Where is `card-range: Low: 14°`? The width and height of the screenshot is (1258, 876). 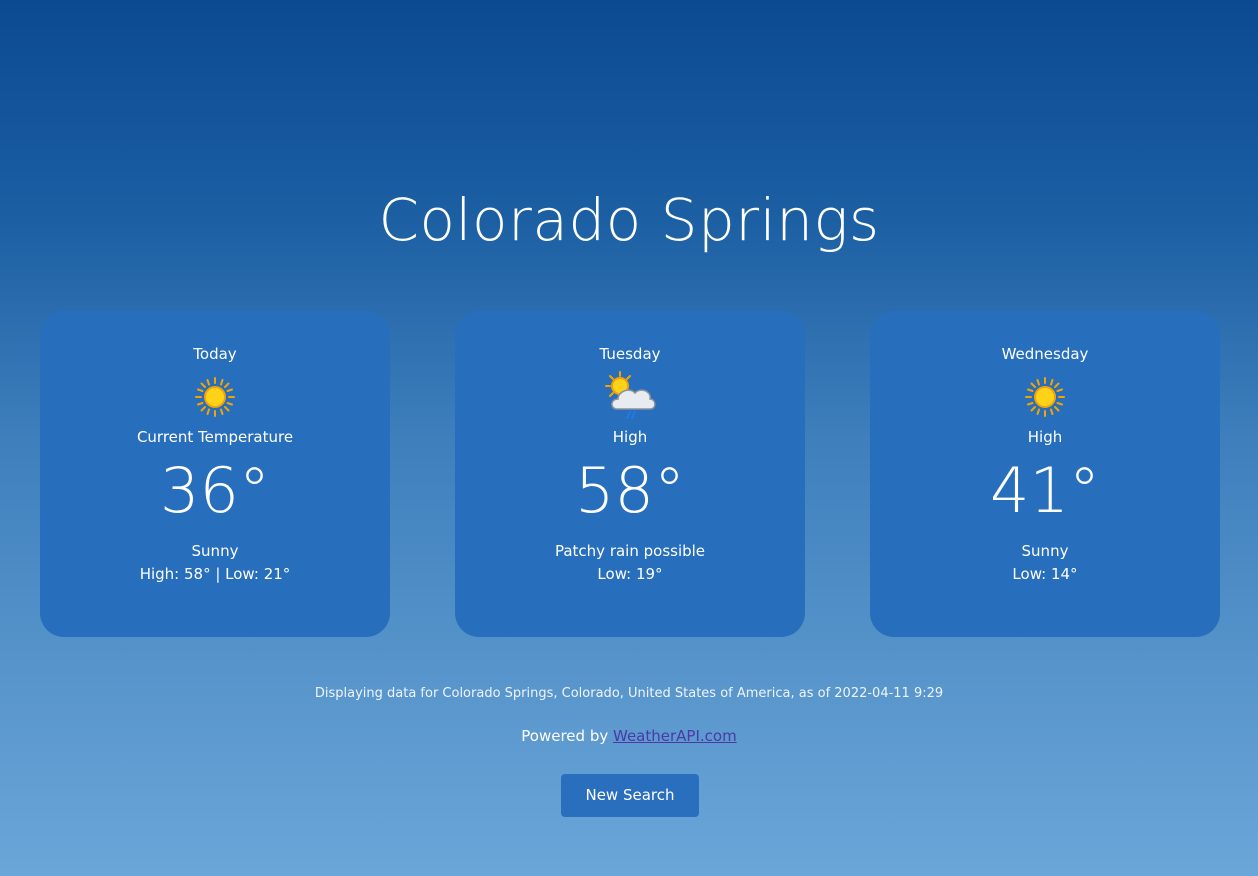
card-range: Low: 14° is located at coordinates (1045, 574).